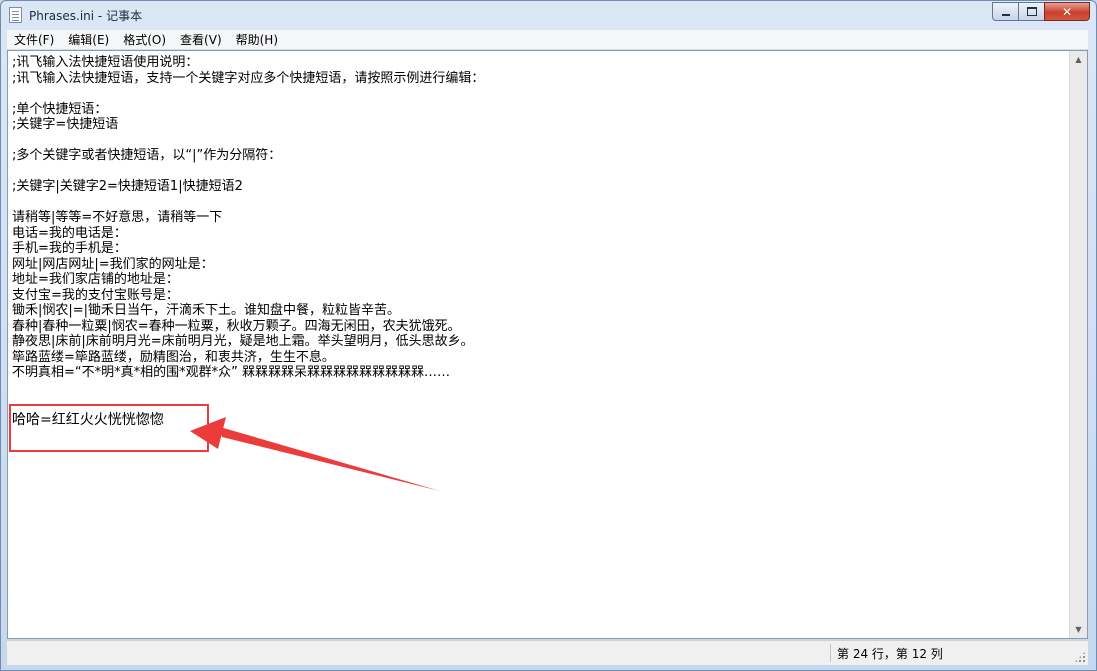 The width and height of the screenshot is (1097, 671). What do you see at coordinates (1078, 59) in the screenshot?
I see `scroll-up-icon: ▲` at bounding box center [1078, 59].